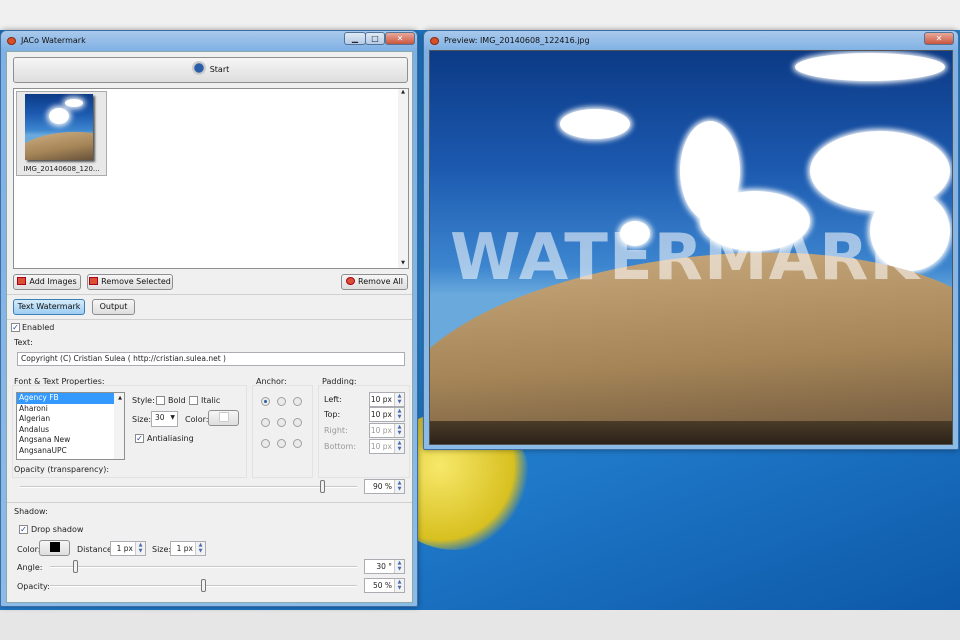  What do you see at coordinates (403, 178) in the screenshot?
I see `scrollbar: ▲ ▼` at bounding box center [403, 178].